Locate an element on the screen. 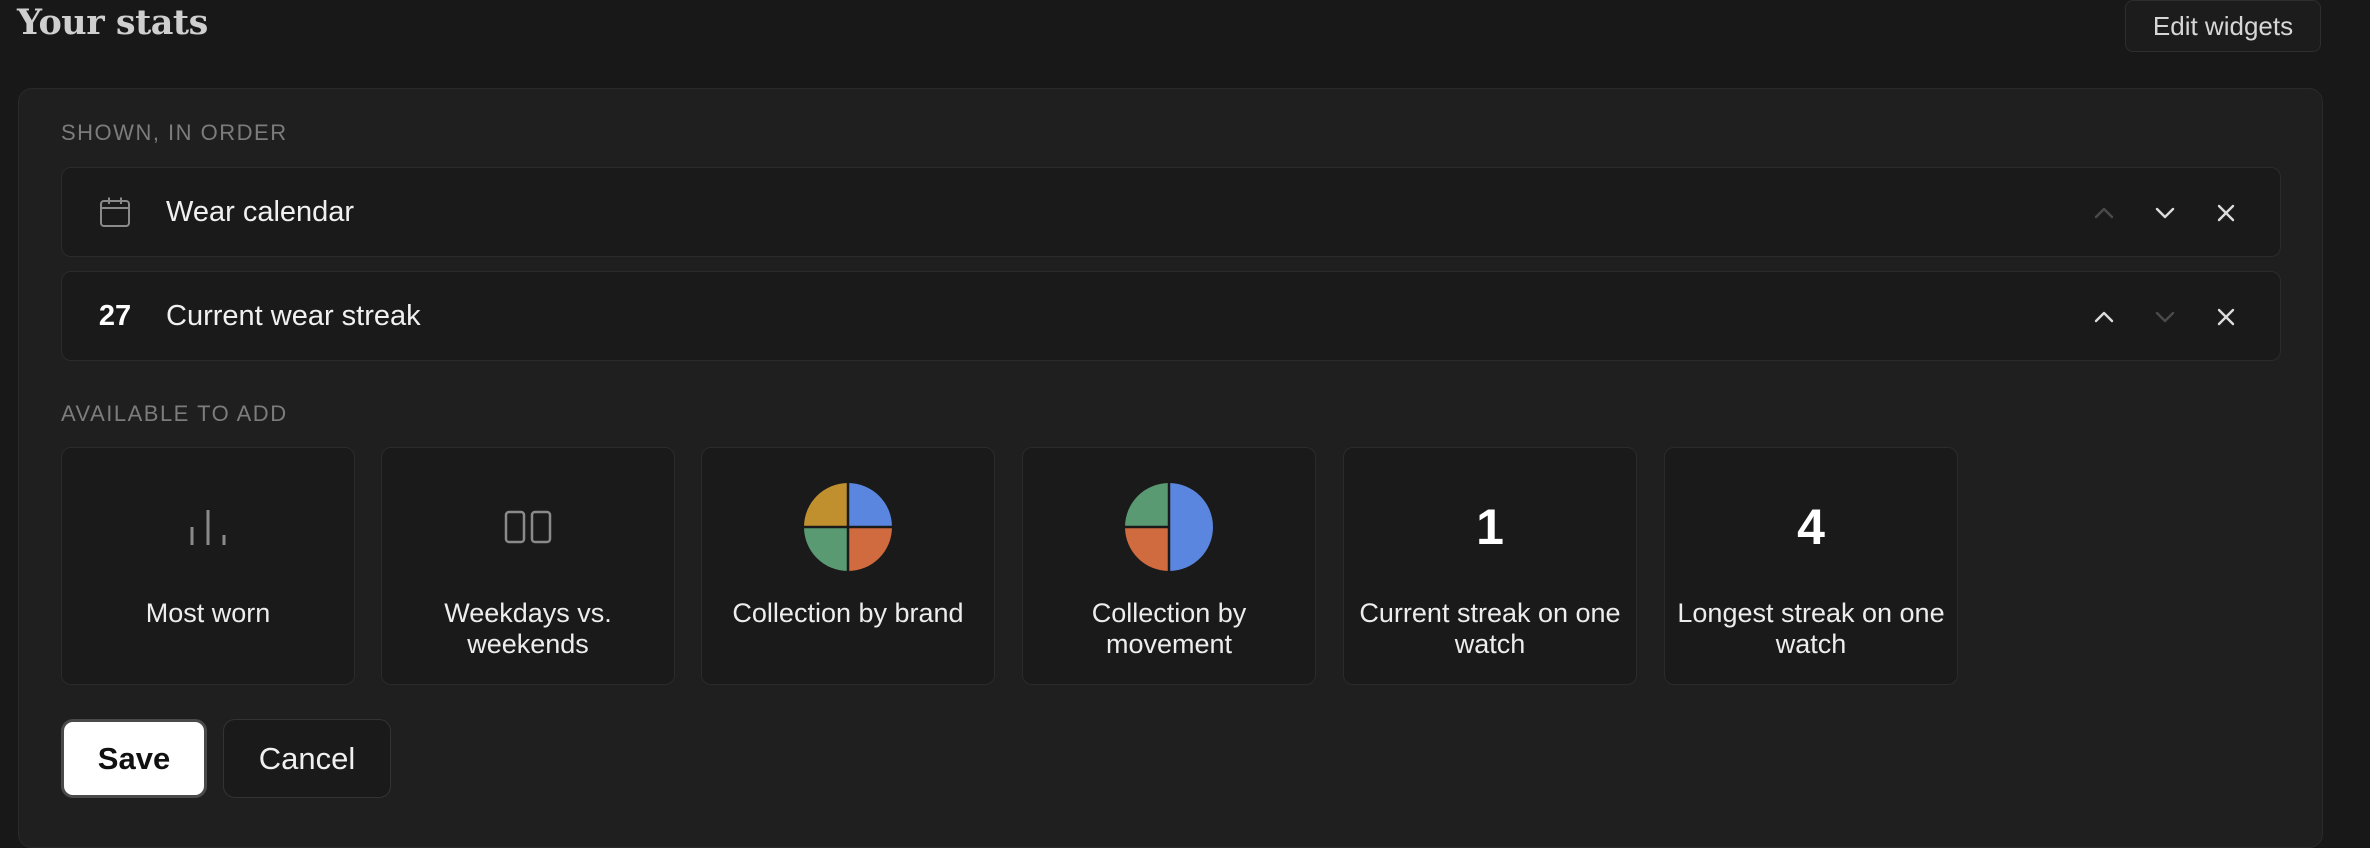 Image resolution: width=2370 pixels, height=848 pixels. tile-label: Most worn is located at coordinates (208, 613).